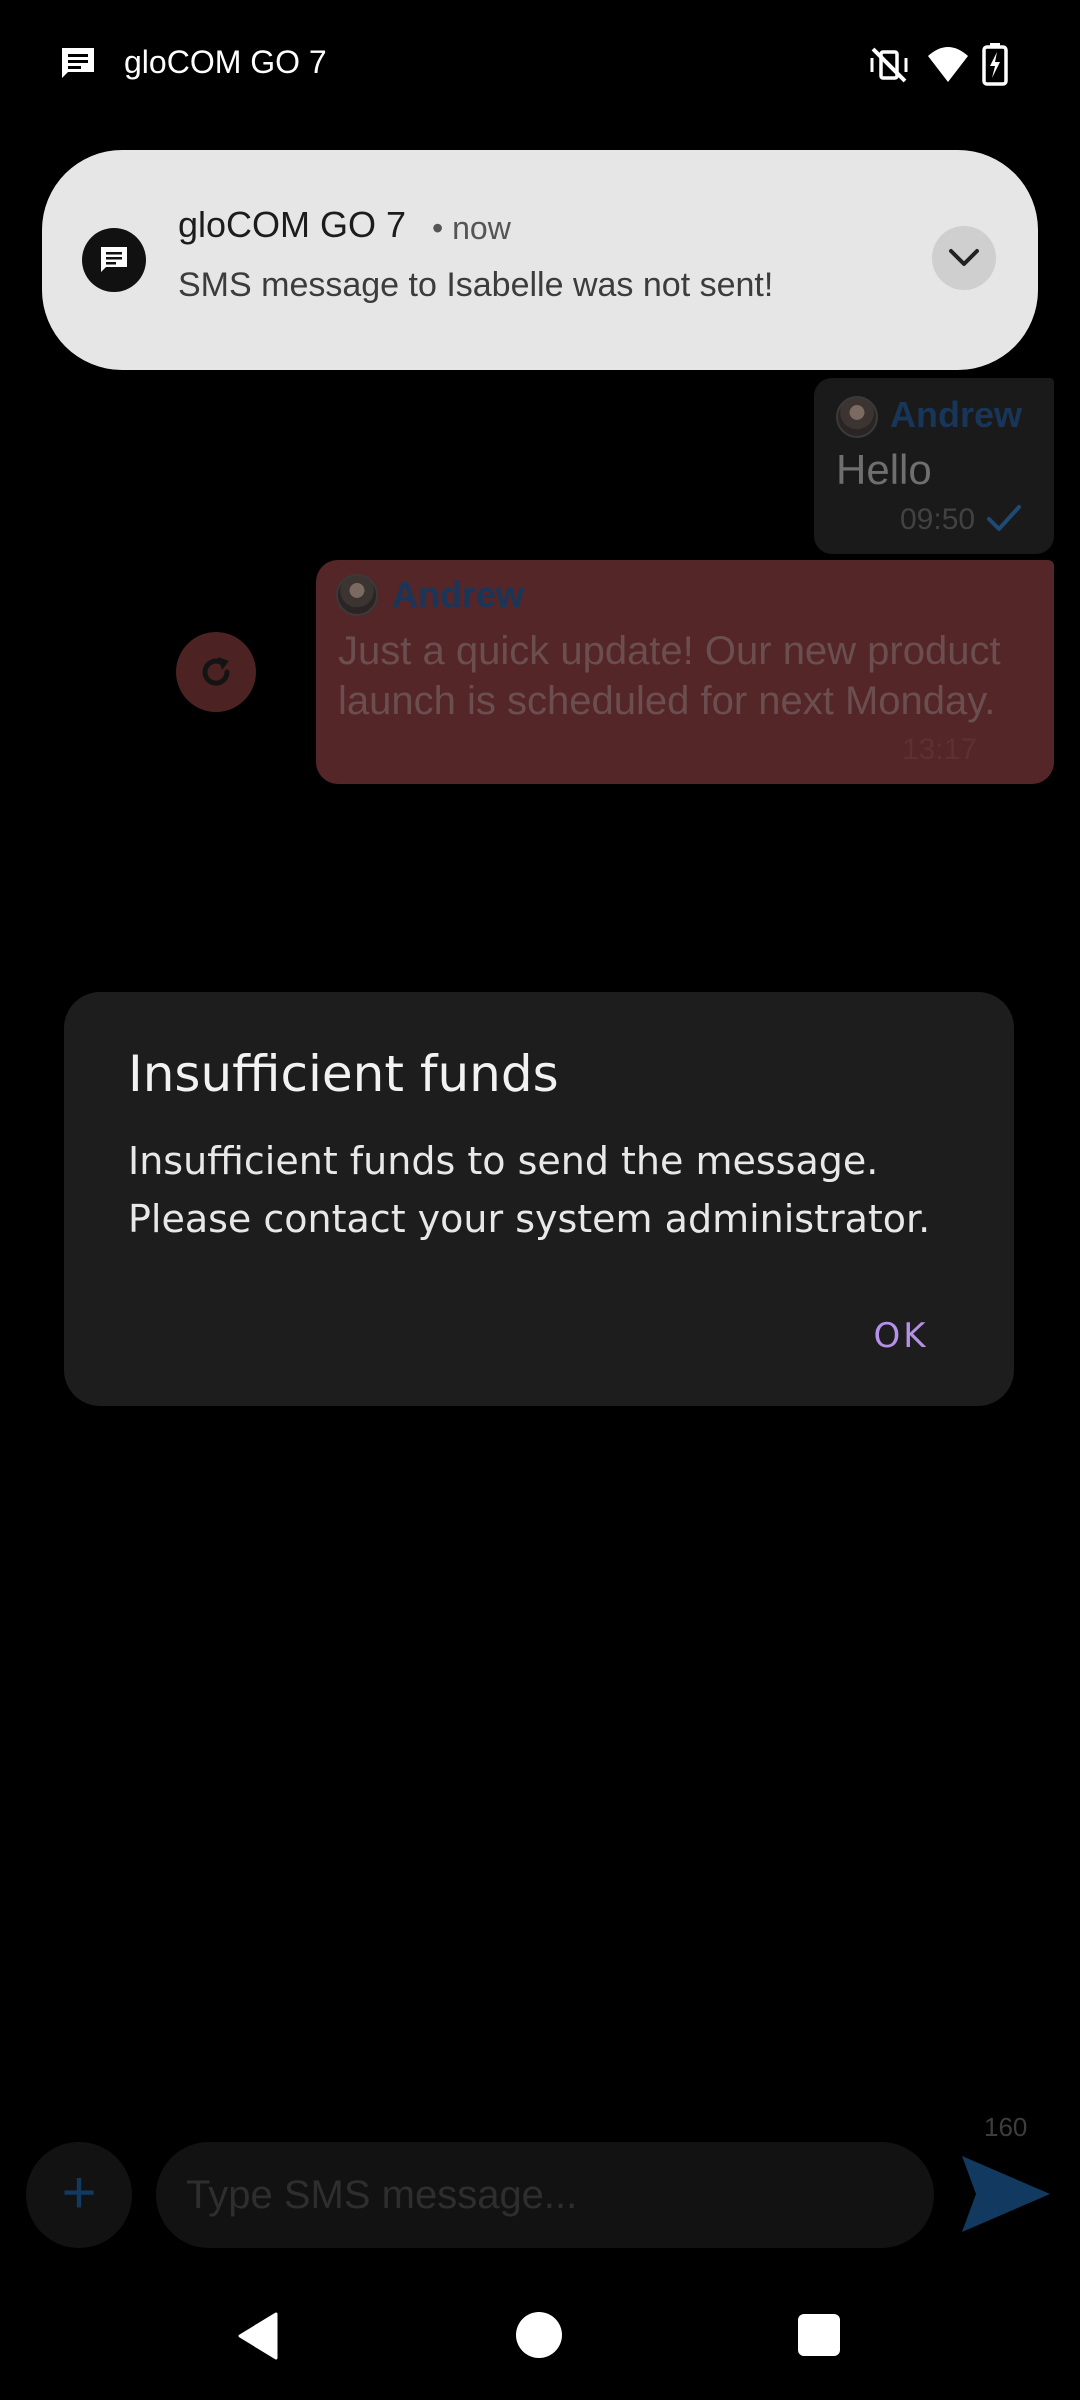 This screenshot has height=2400, width=1080. I want to click on ok-button: OK, so click(901, 1336).